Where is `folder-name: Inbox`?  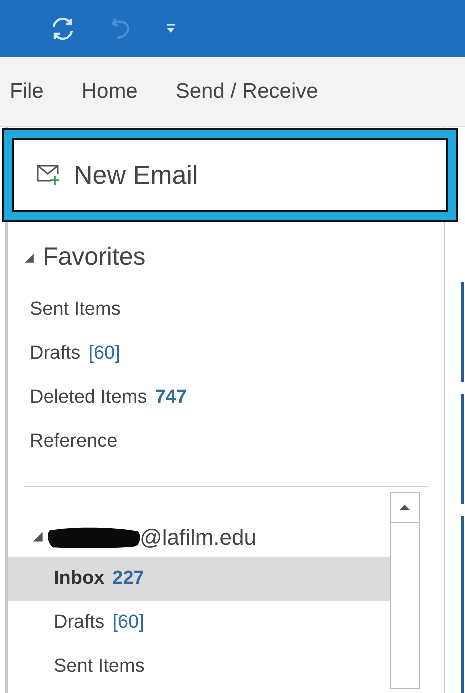 folder-name: Inbox is located at coordinates (79, 578).